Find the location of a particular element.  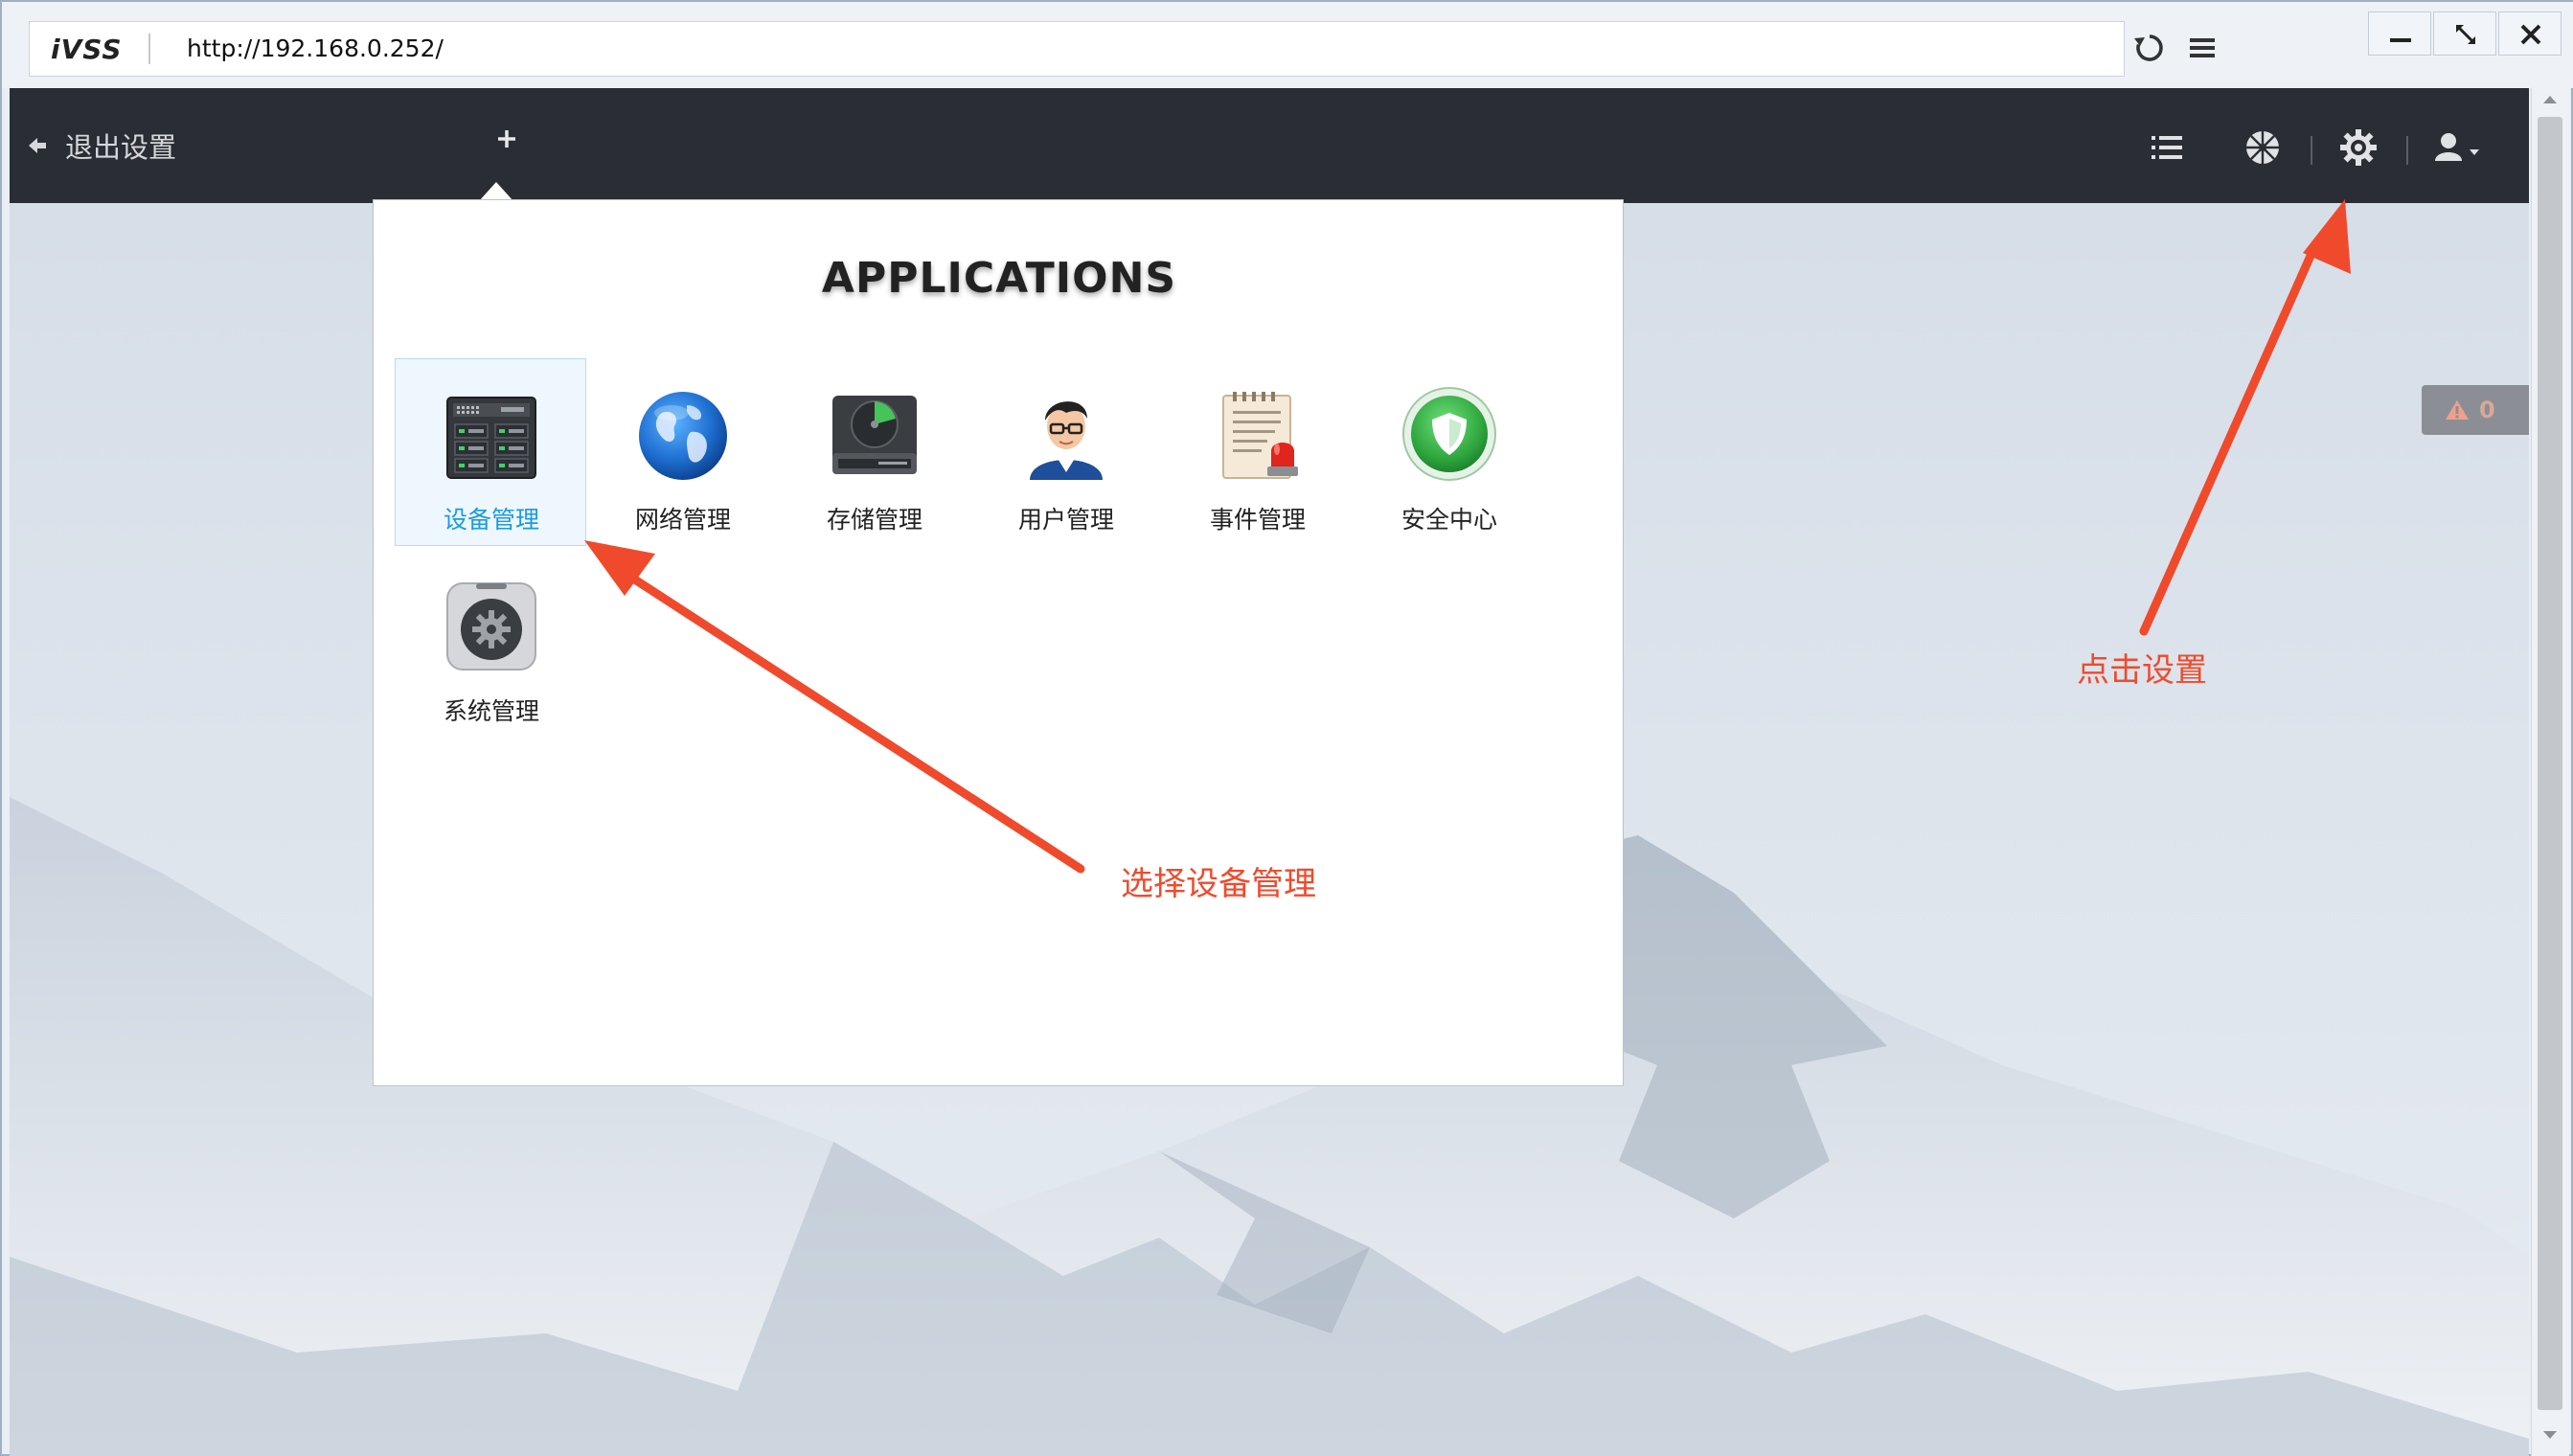

applications-title: APPLICATIONS is located at coordinates (999, 278).